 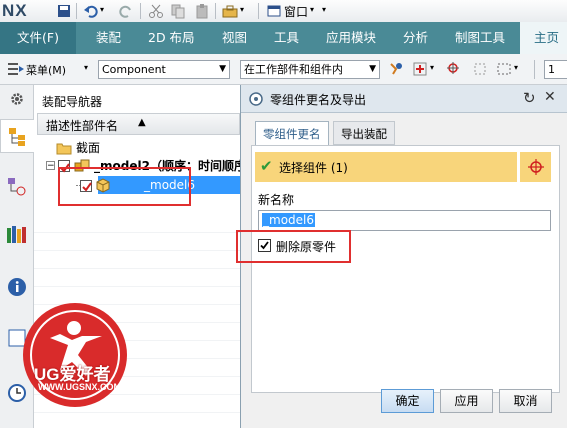 I want to click on toolbox-dropdown-icon: ▾, so click(x=242, y=9).